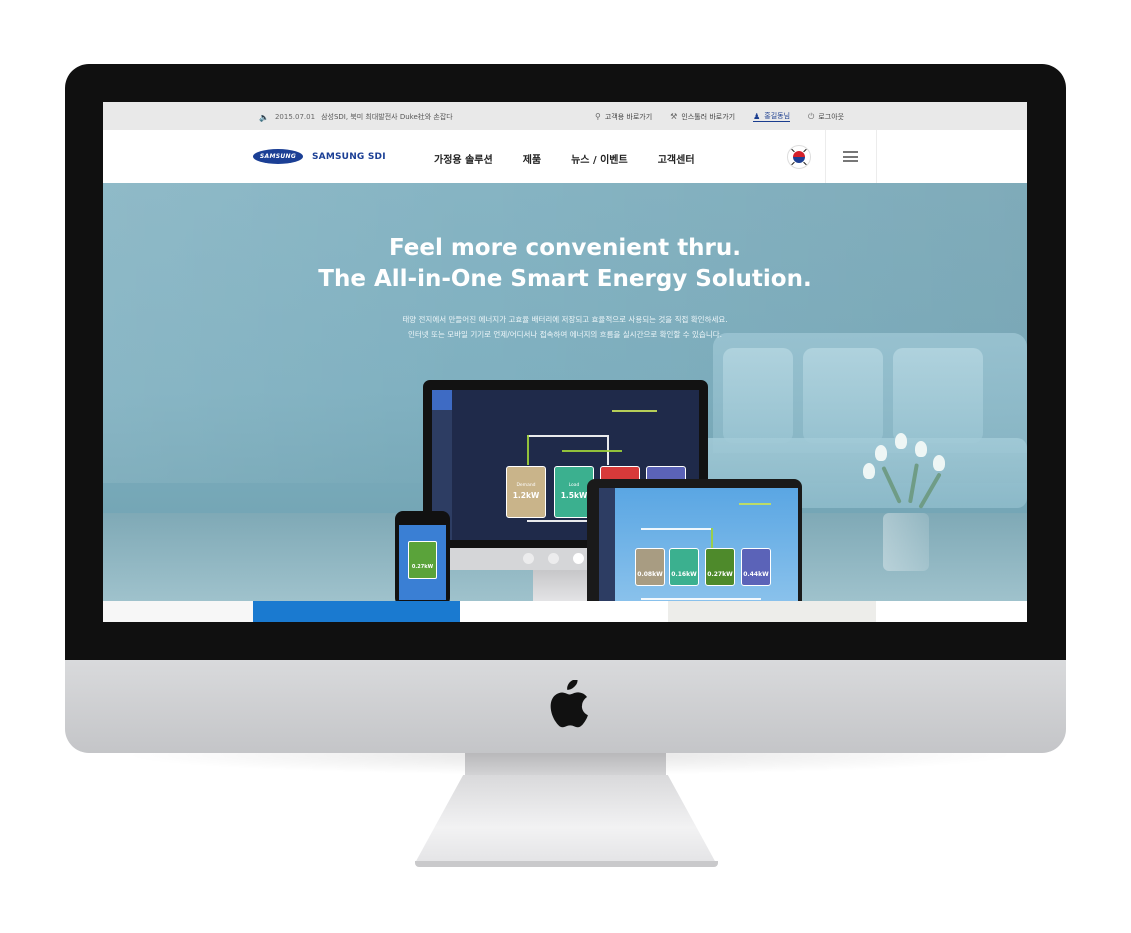 The image size is (1131, 933). What do you see at coordinates (684, 567) in the screenshot?
I see `tablet-load-tile: 0.16kW` at bounding box center [684, 567].